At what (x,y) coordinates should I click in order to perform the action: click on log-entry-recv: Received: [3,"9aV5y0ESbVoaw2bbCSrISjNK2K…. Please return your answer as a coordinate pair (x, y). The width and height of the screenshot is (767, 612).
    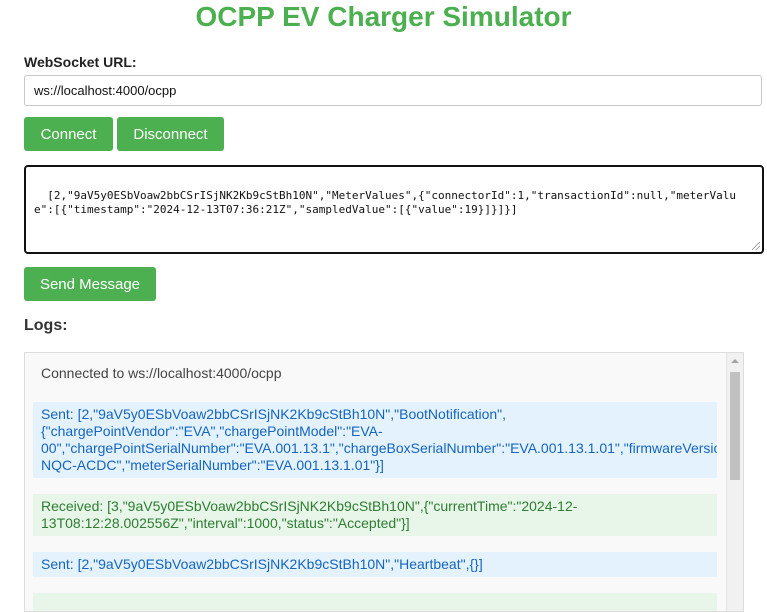
    Looking at the image, I should click on (375, 515).